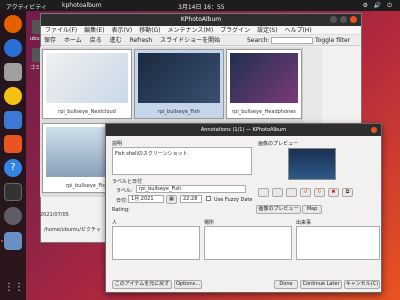 The image size is (400, 300). Describe the element at coordinates (179, 112) in the screenshot. I see `thumbnail-caption: rpi_bullseye_Fish` at that location.